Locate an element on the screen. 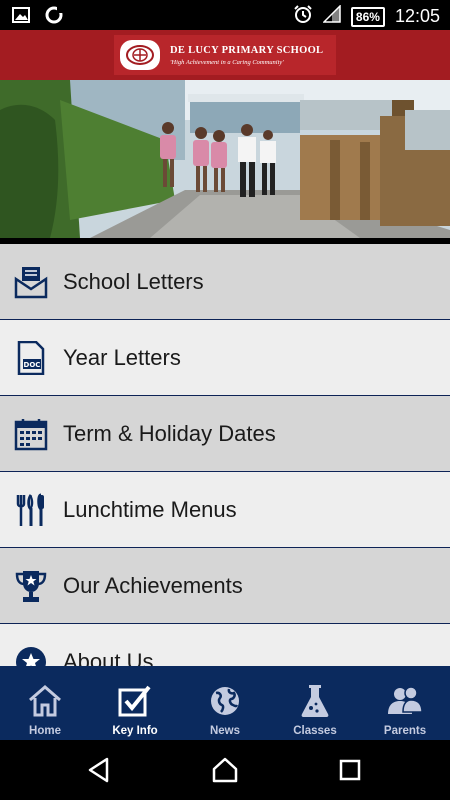 Image resolution: width=450 pixels, height=800 pixels. globe-icon is located at coordinates (225, 701).